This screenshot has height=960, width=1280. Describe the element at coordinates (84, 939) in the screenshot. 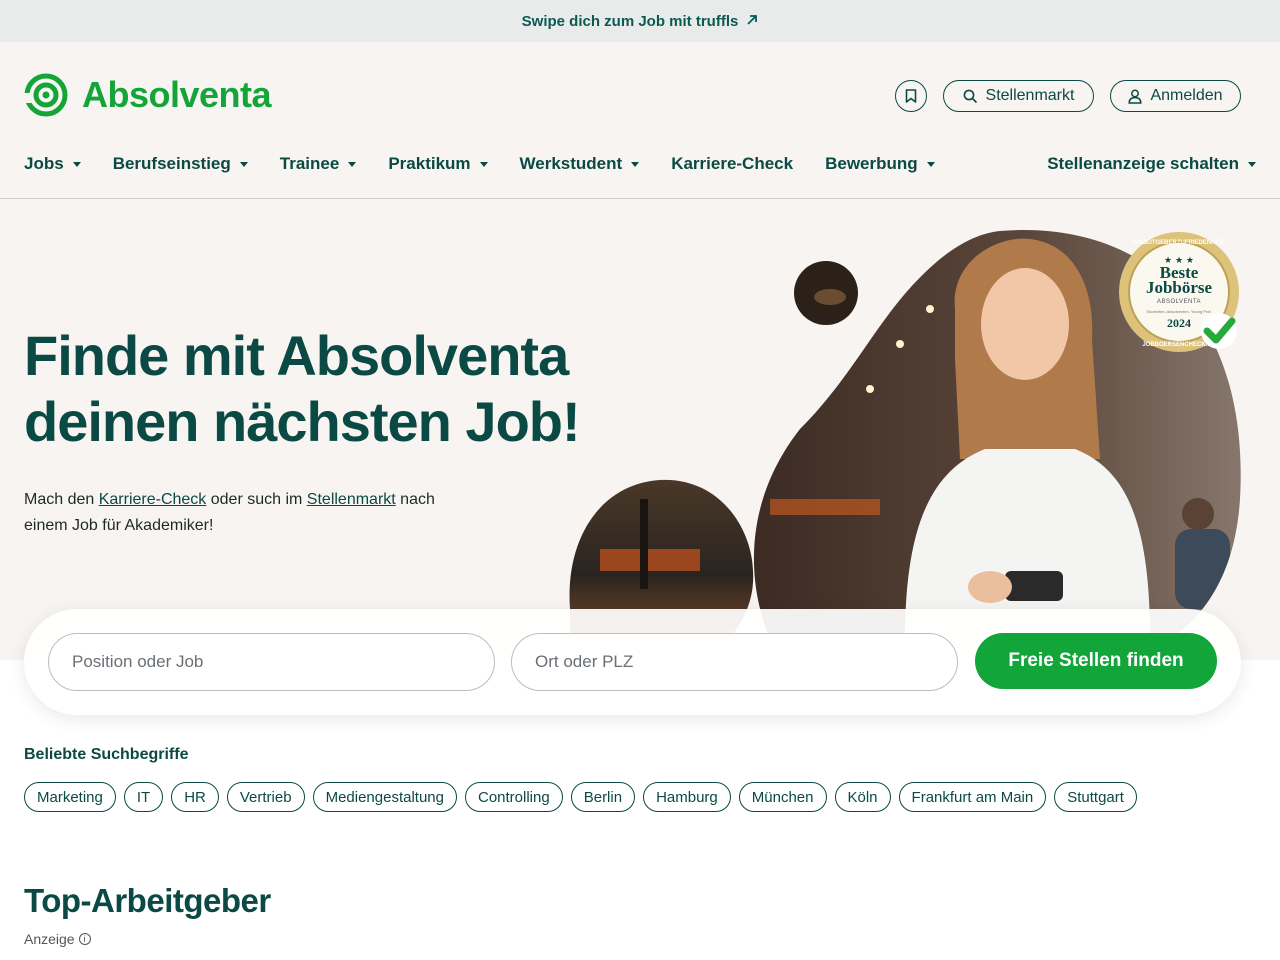

I see `info-icon: i` at that location.